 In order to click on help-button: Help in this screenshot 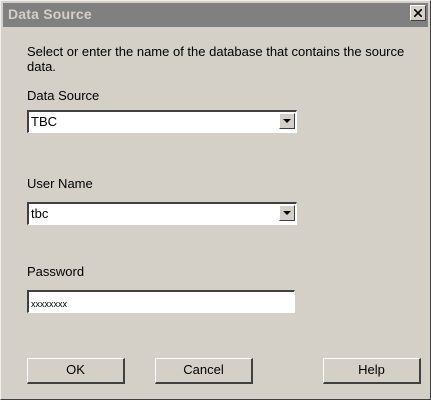, I will do `click(372, 371)`.